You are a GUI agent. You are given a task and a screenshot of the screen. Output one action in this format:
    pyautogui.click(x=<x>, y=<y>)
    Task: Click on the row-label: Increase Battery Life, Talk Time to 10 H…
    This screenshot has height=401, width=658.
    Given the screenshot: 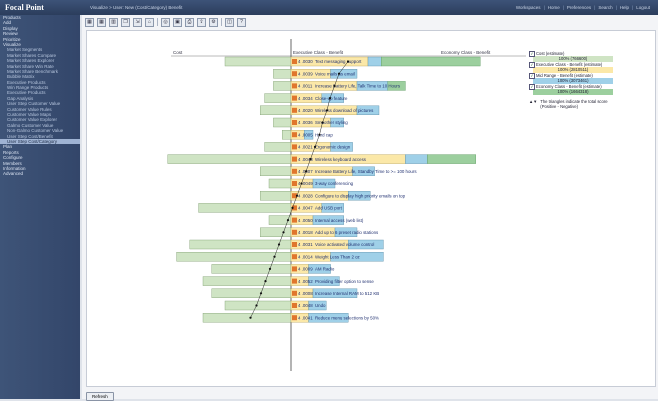 What is the action you would take?
    pyautogui.click(x=358, y=86)
    